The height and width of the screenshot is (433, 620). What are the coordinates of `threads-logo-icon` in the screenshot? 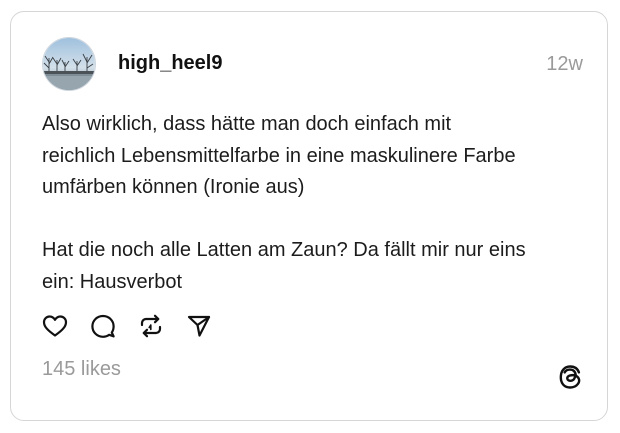 It's located at (570, 377).